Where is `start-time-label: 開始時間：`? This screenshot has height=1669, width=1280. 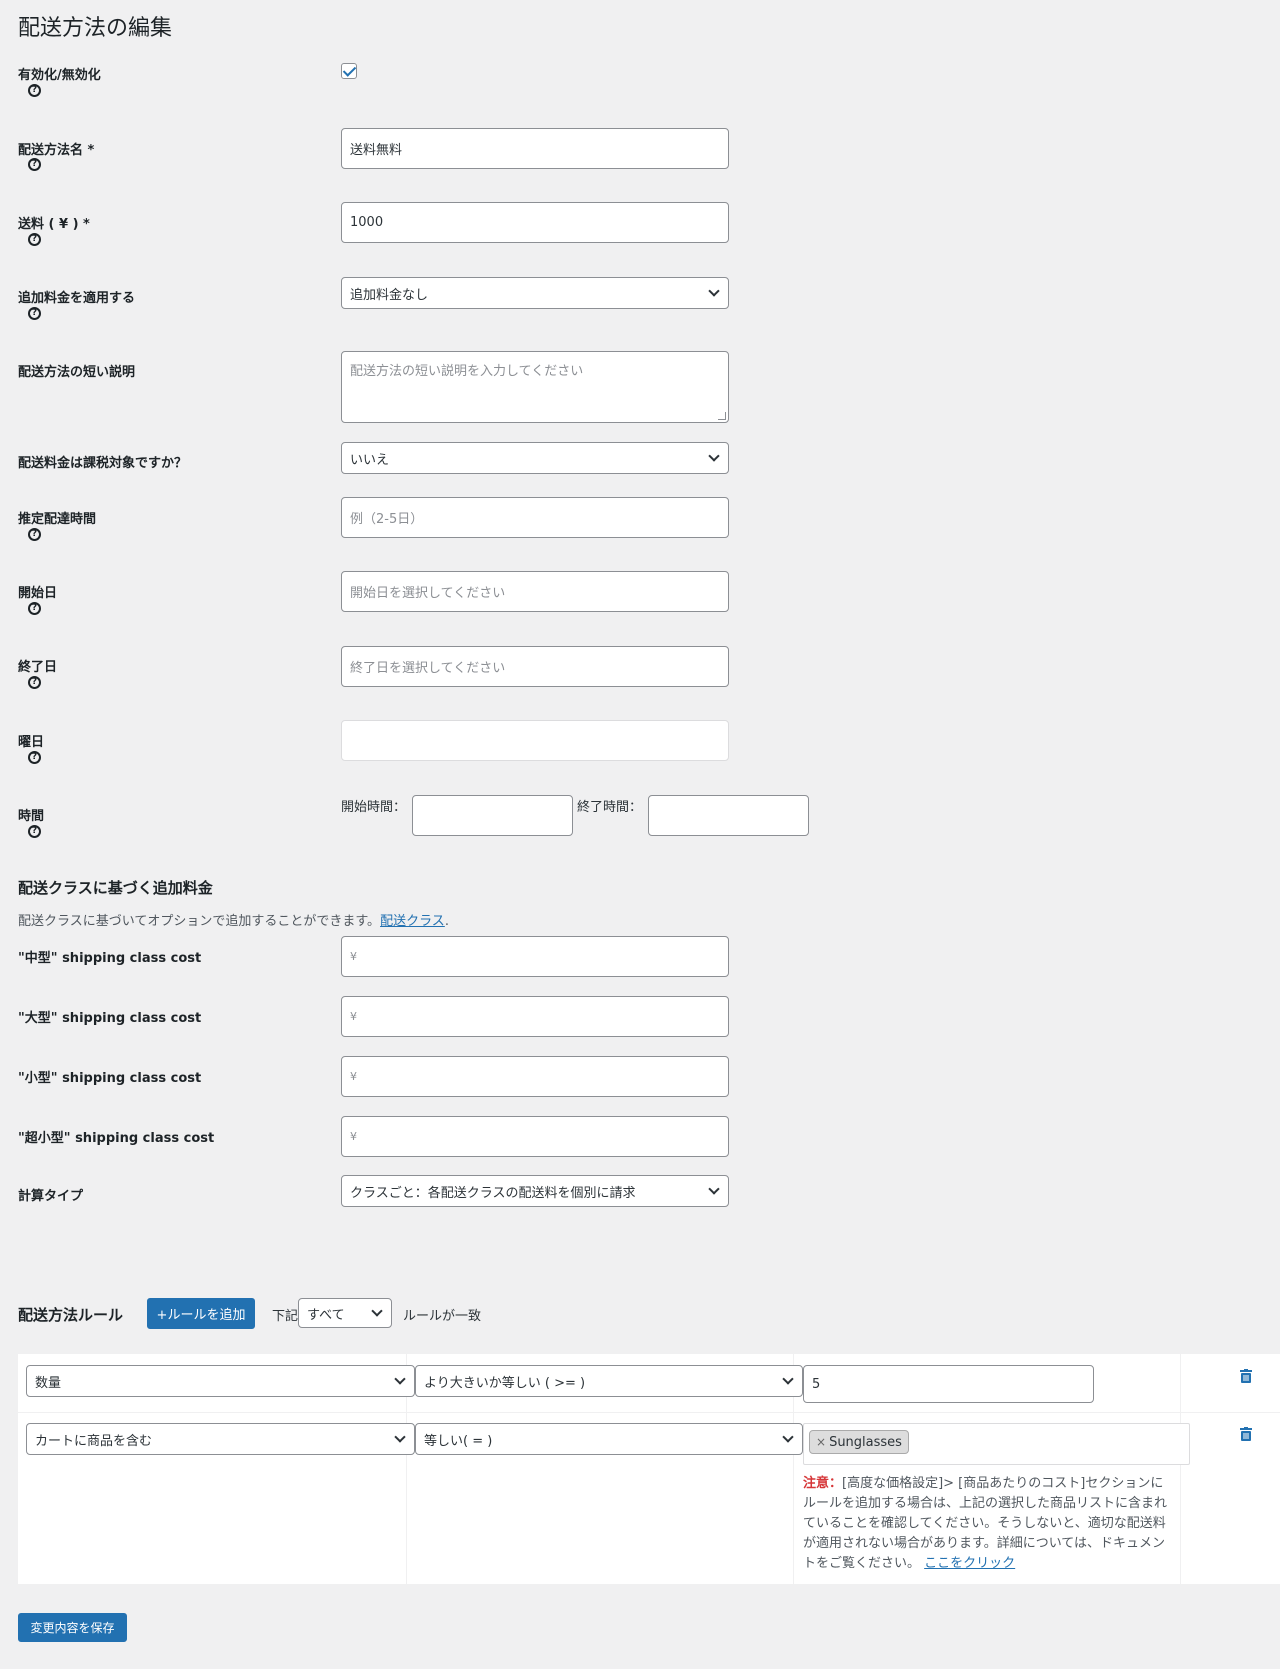
start-time-label: 開始時間： is located at coordinates (374, 807).